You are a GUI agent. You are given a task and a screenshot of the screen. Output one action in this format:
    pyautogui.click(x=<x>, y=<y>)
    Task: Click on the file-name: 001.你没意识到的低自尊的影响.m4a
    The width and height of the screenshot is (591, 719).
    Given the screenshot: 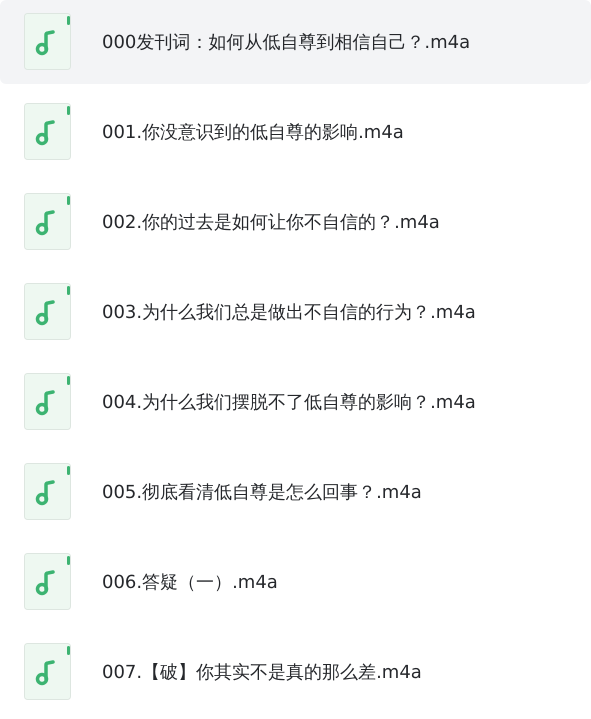 What is the action you would take?
    pyautogui.click(x=253, y=132)
    